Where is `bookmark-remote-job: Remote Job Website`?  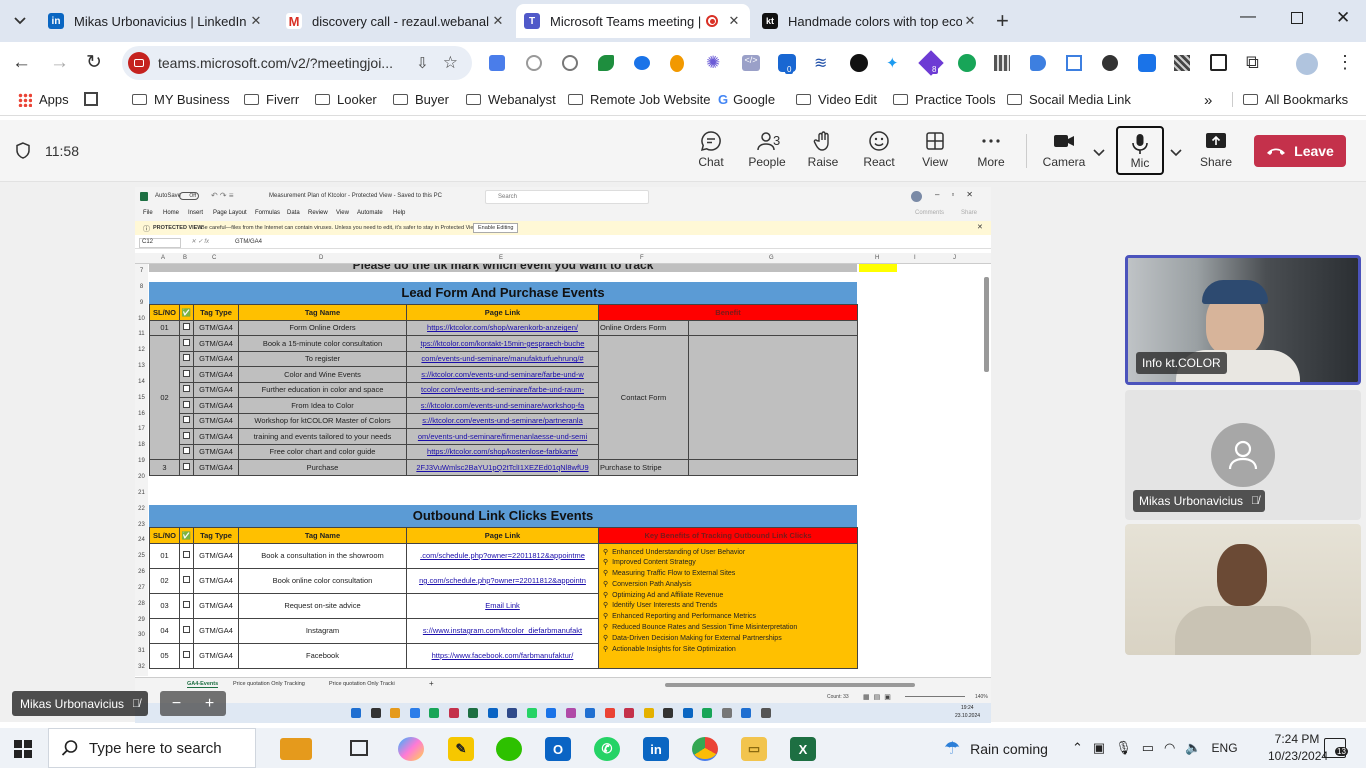
bookmark-remote-job: Remote Job Website is located at coordinates (639, 99).